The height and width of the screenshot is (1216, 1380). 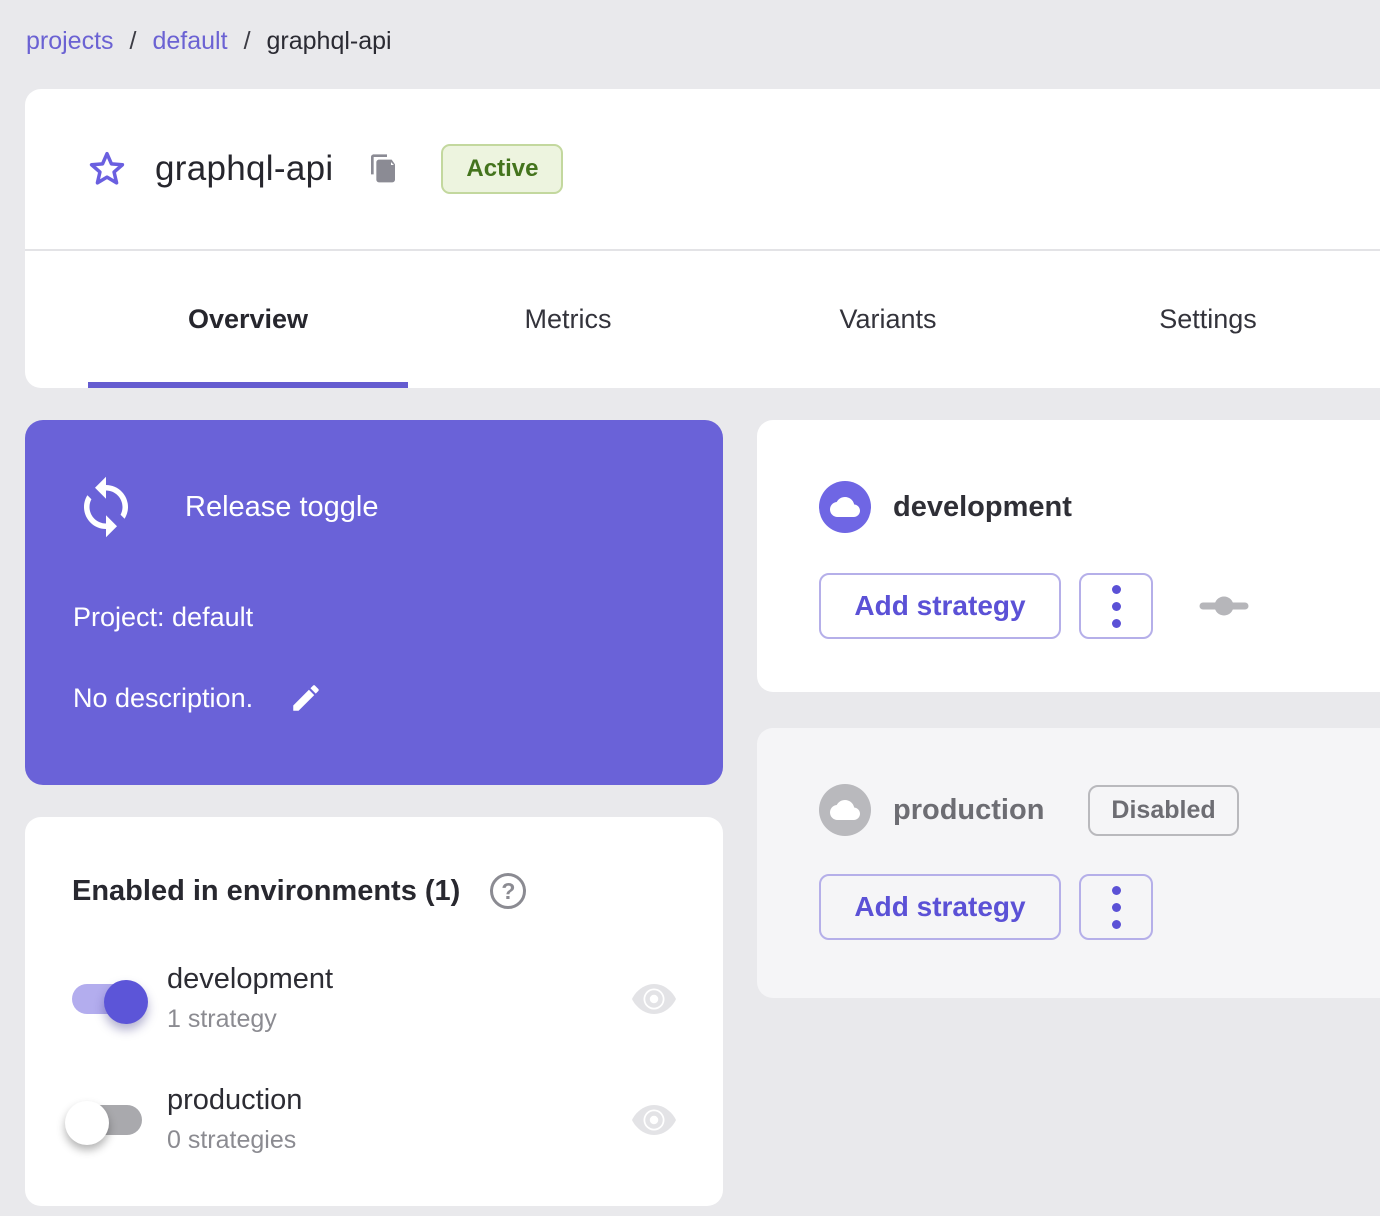 What do you see at coordinates (234, 1119) in the screenshot?
I see `environment-labels: production 0 strategies` at bounding box center [234, 1119].